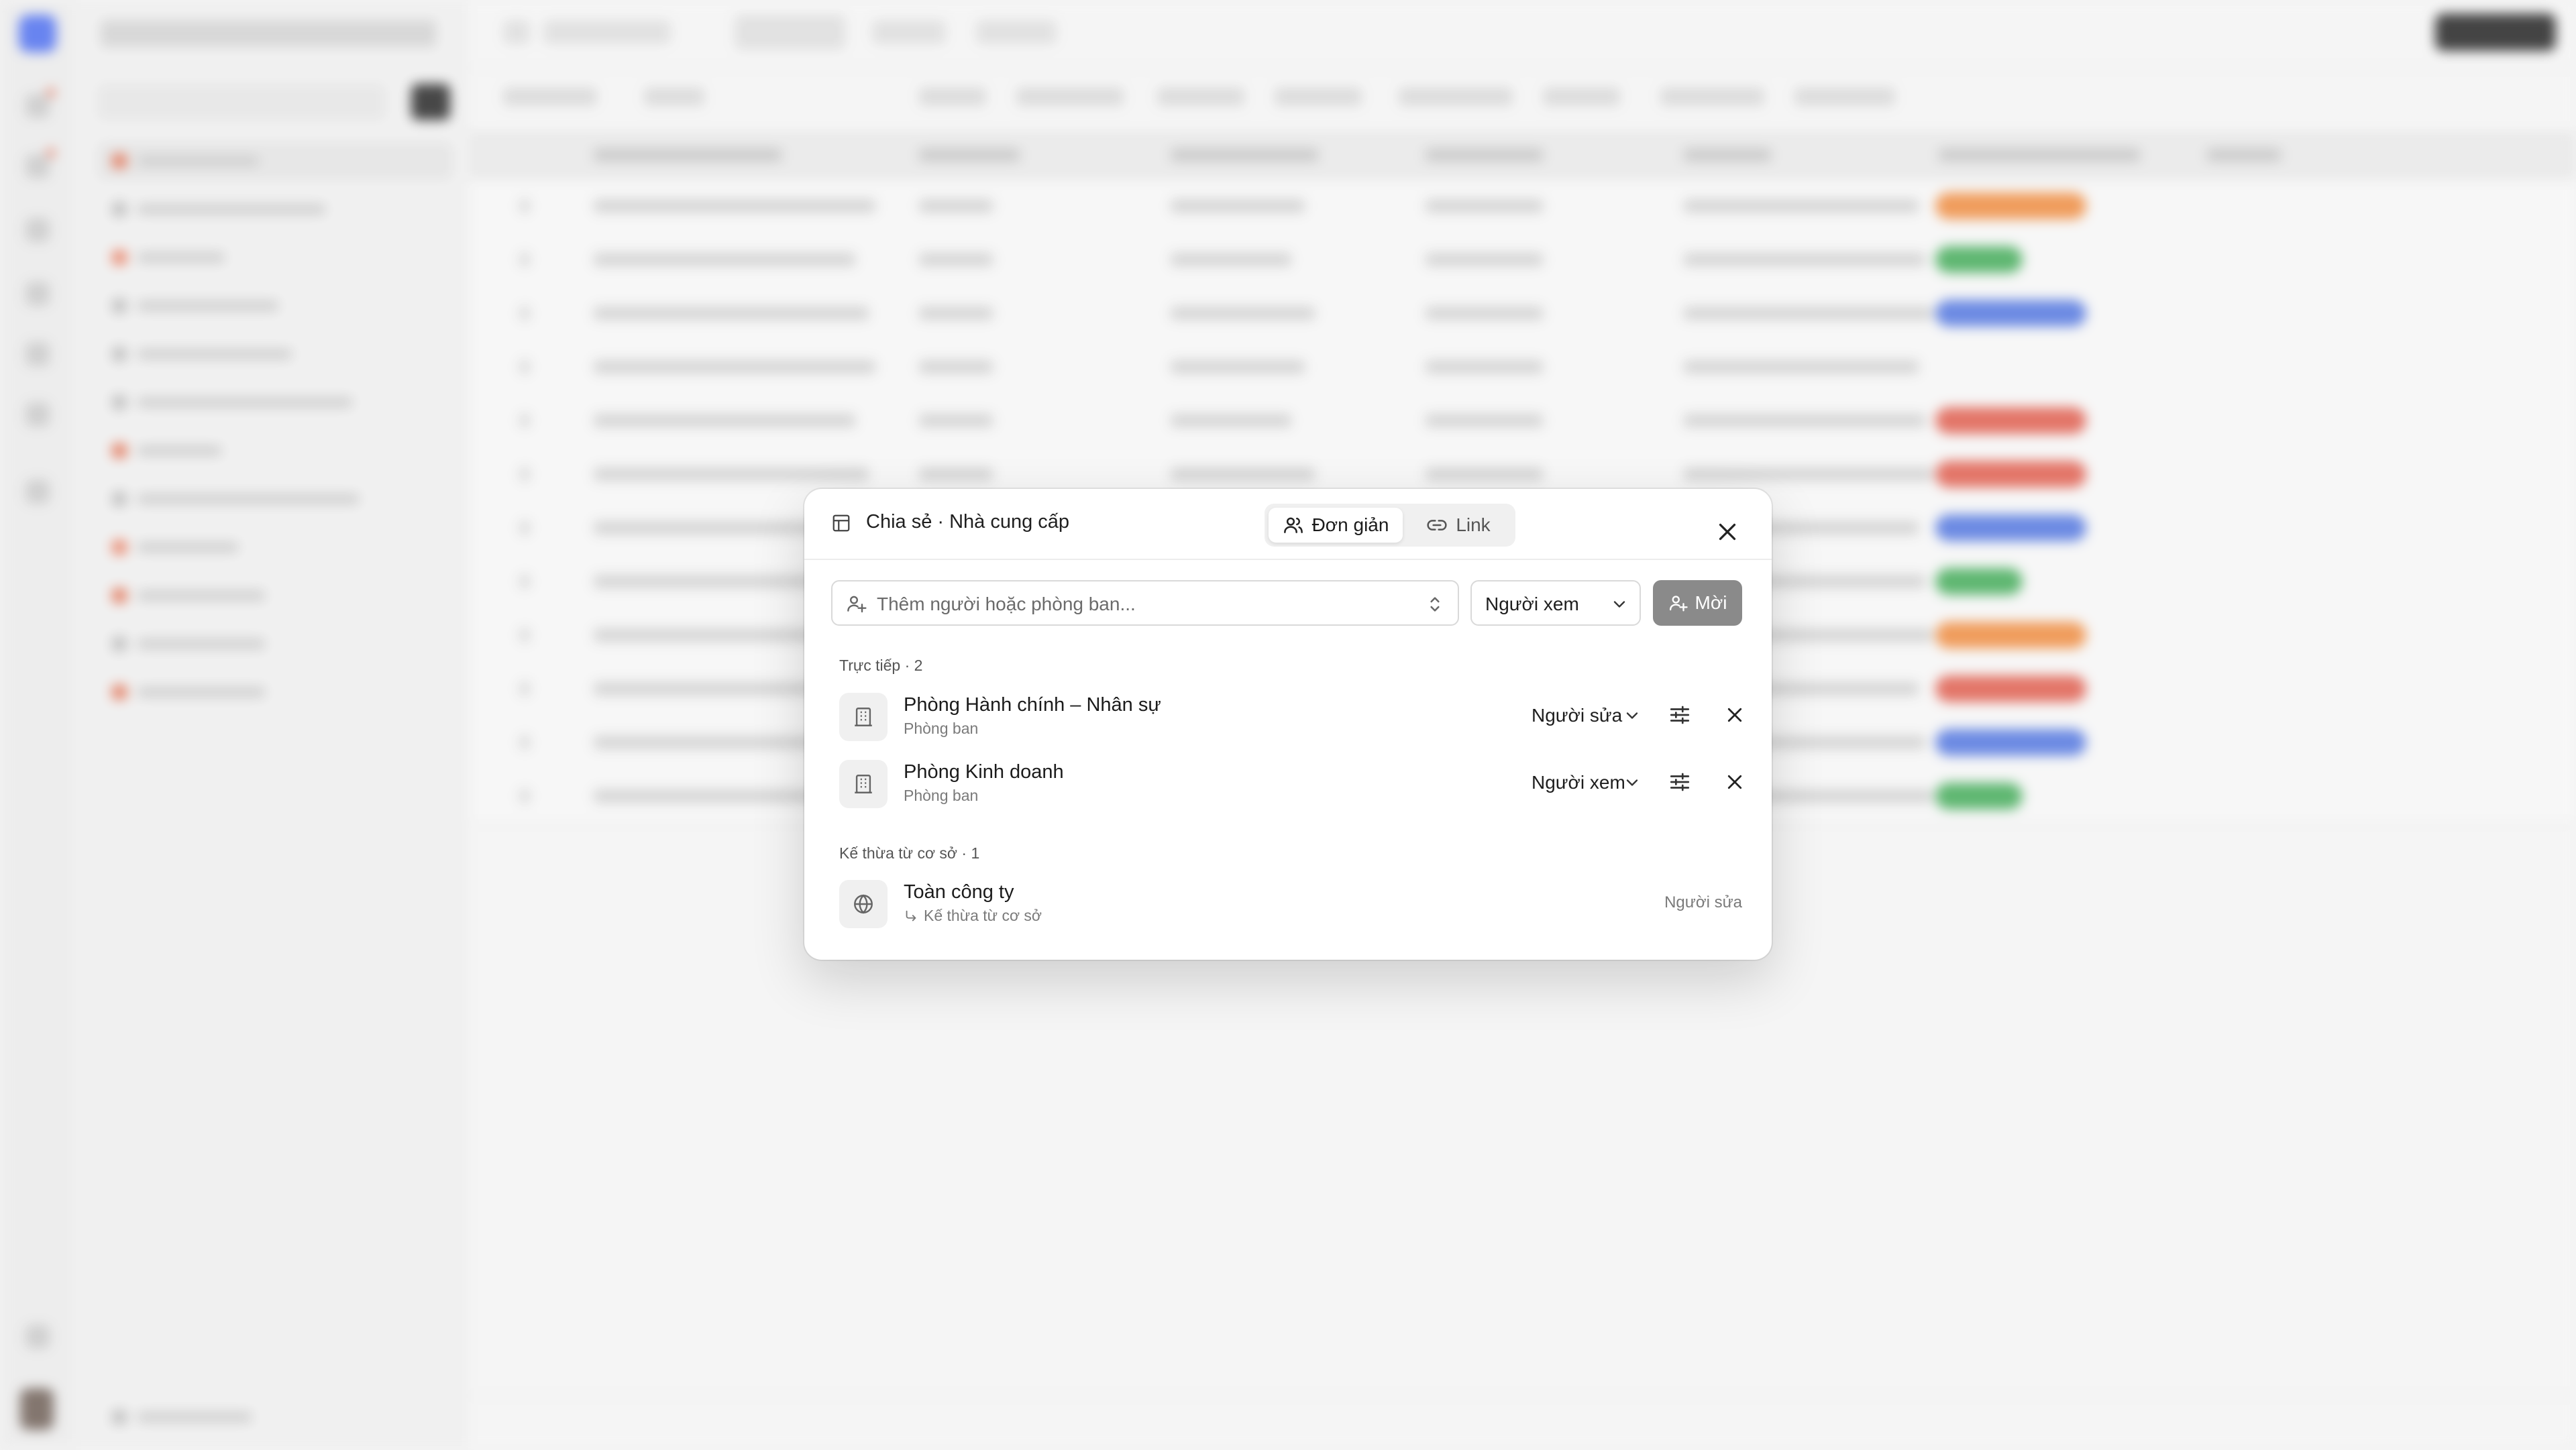  Describe the element at coordinates (911, 915) in the screenshot. I see `corner-down-right-icon` at that location.